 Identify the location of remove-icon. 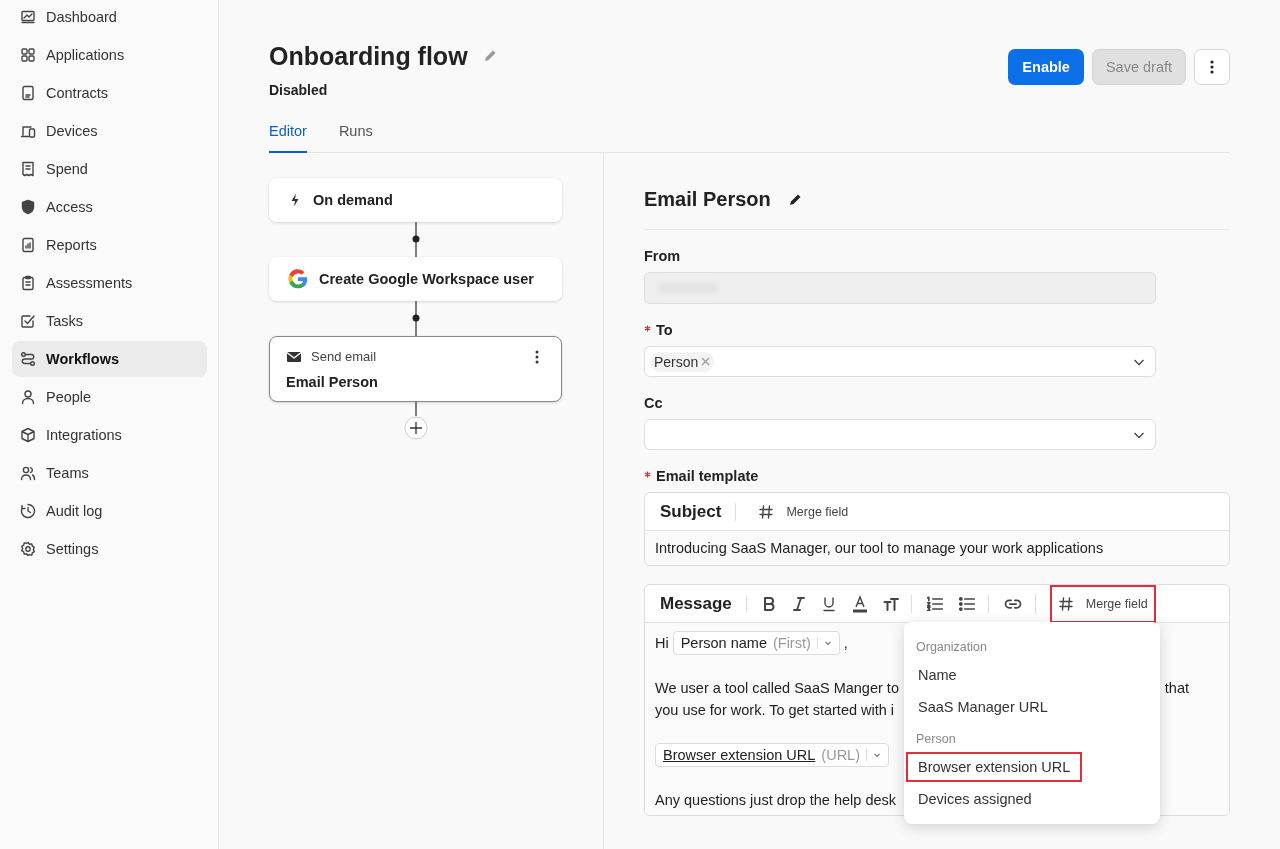
(706, 361).